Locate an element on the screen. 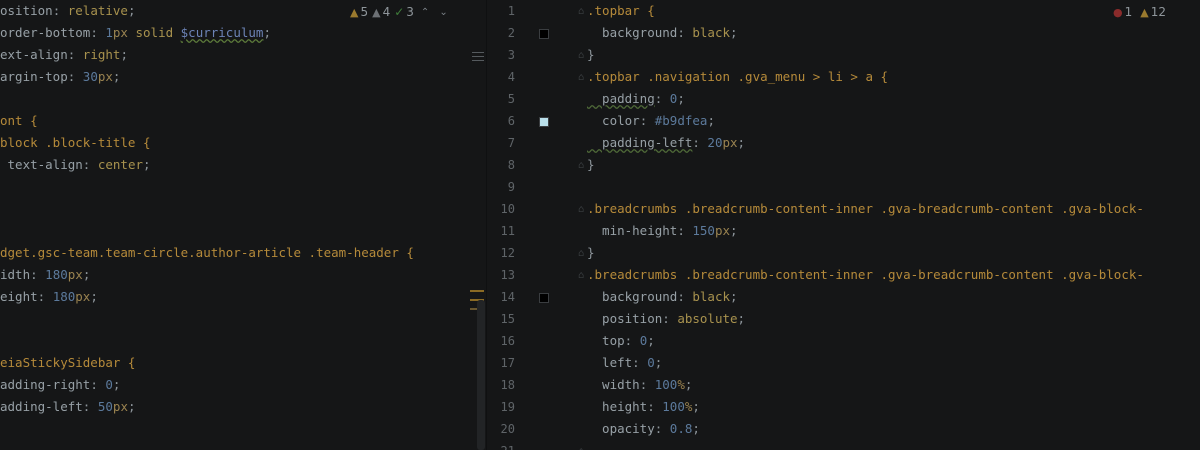  code-line: ext-align: right; is located at coordinates (64, 55).